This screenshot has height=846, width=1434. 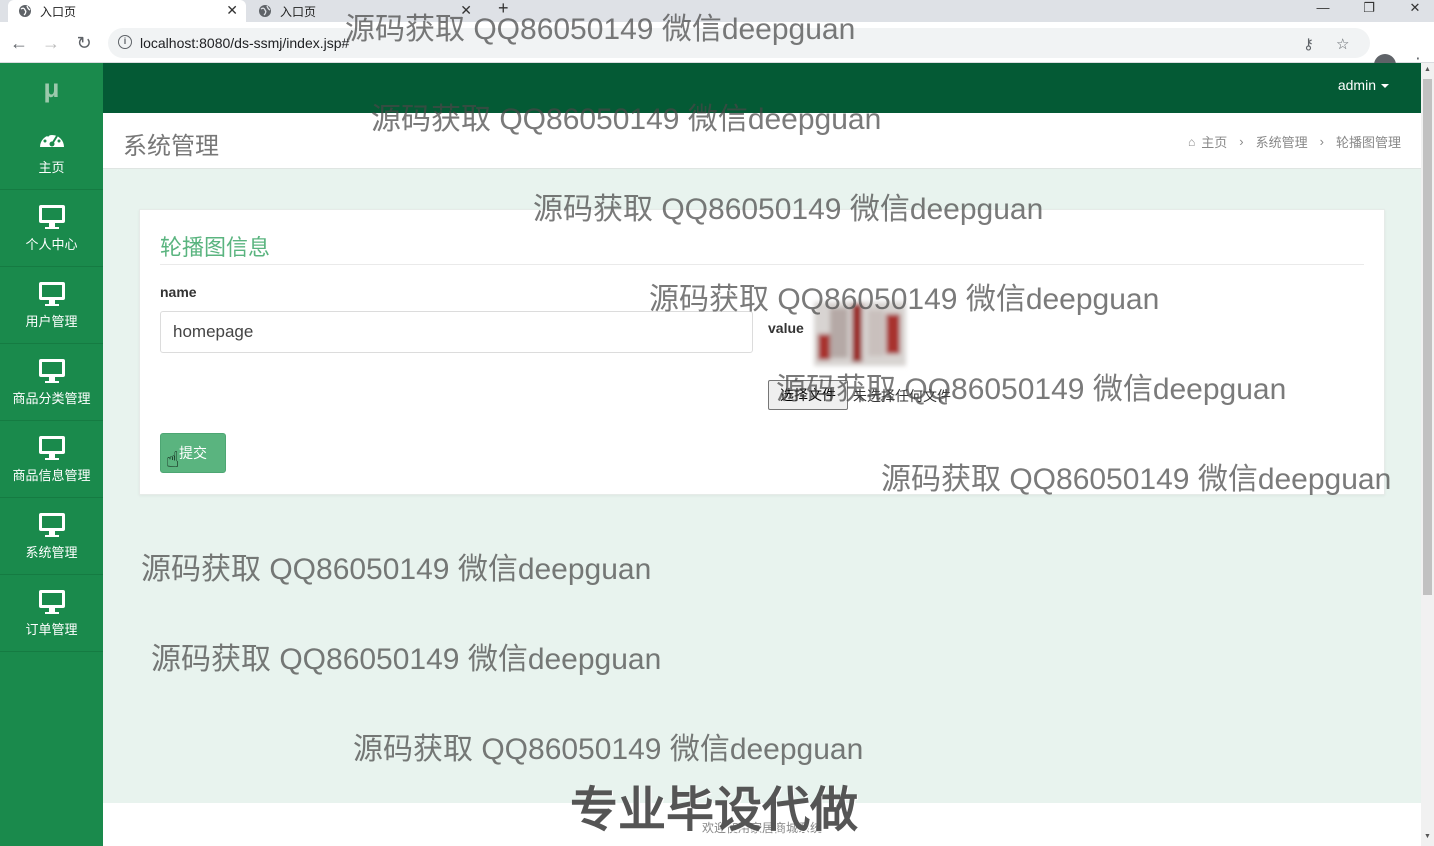 I want to click on image-preview, so click(x=860, y=334).